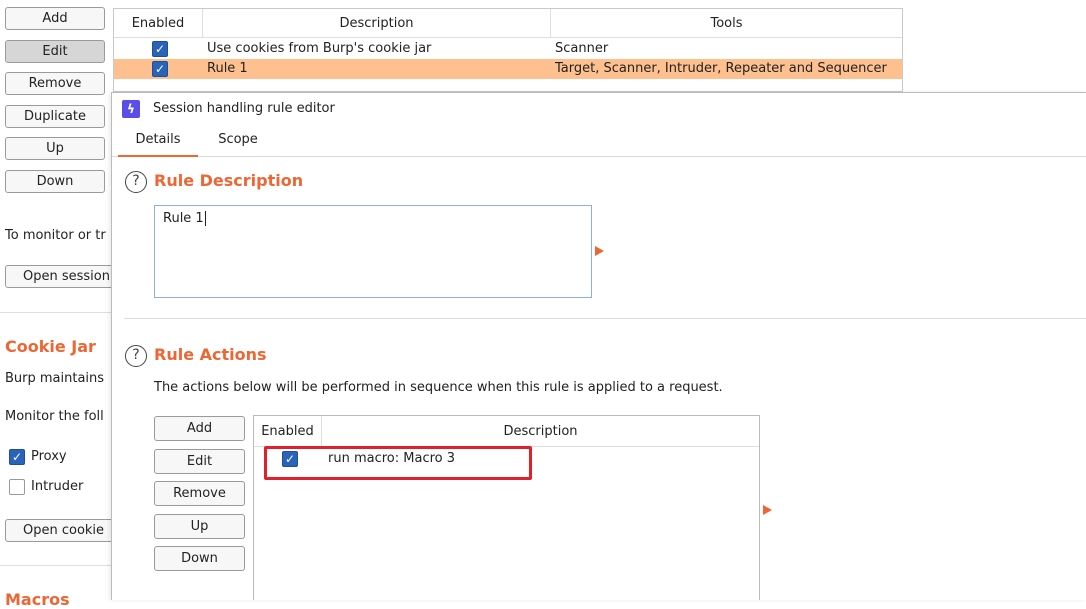  I want to click on dialog-titlebar: ϟ Session handling rule editor, so click(599, 109).